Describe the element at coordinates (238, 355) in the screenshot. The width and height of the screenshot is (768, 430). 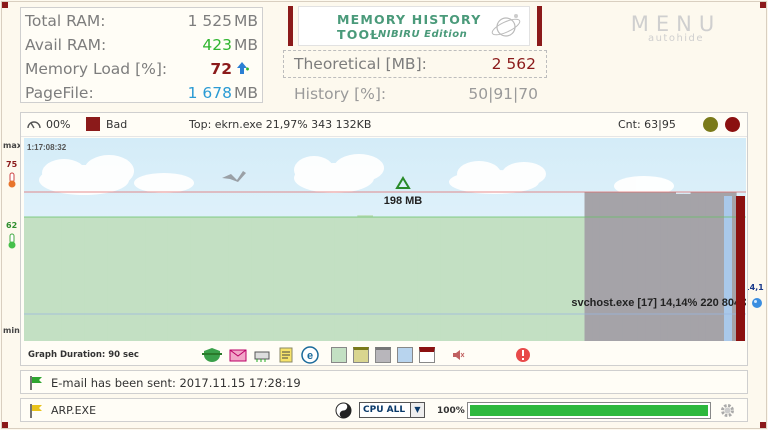
I see `mail-icon` at that location.